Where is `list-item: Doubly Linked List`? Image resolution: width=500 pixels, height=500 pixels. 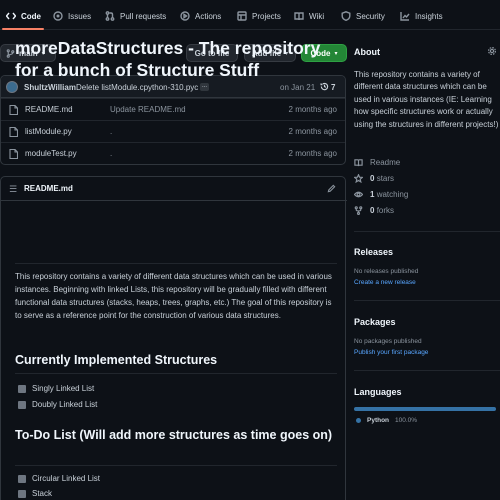 list-item: Doubly Linked List is located at coordinates (57, 404).